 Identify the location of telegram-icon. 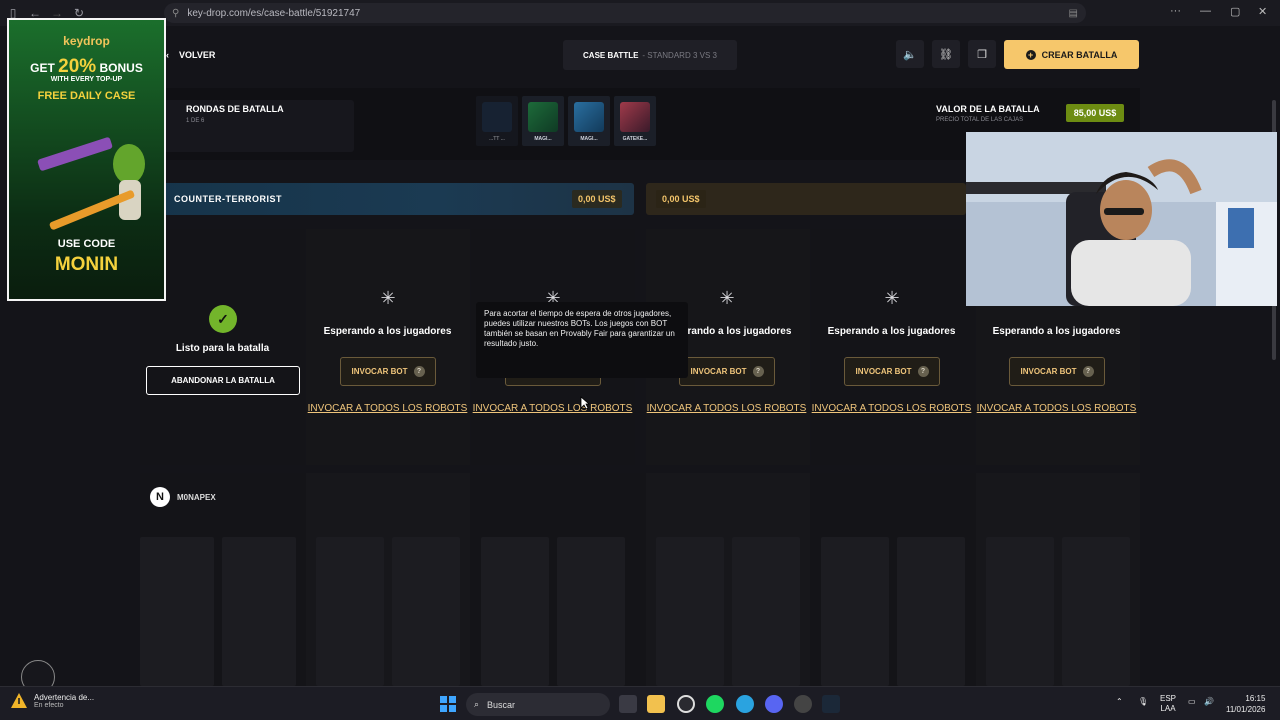
(745, 704).